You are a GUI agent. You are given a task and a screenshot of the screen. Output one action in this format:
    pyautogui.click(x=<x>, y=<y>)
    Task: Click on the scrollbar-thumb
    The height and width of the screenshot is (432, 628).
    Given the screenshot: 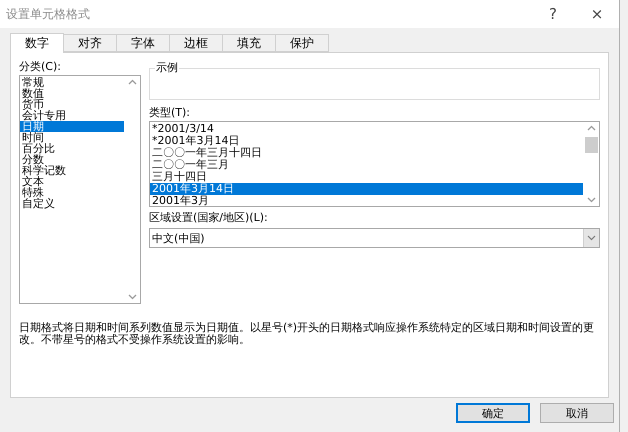 What is the action you would take?
    pyautogui.click(x=591, y=145)
    